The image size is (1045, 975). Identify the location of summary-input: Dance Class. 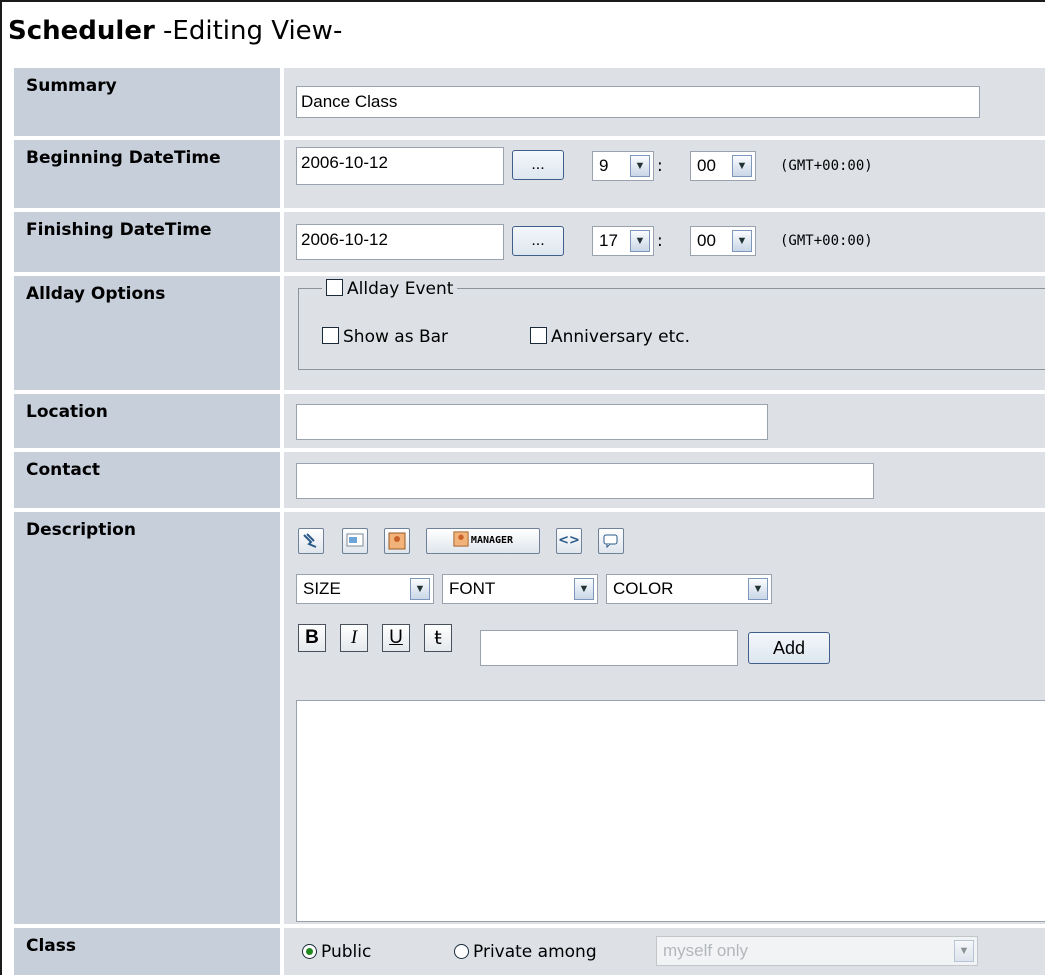
(638, 102).